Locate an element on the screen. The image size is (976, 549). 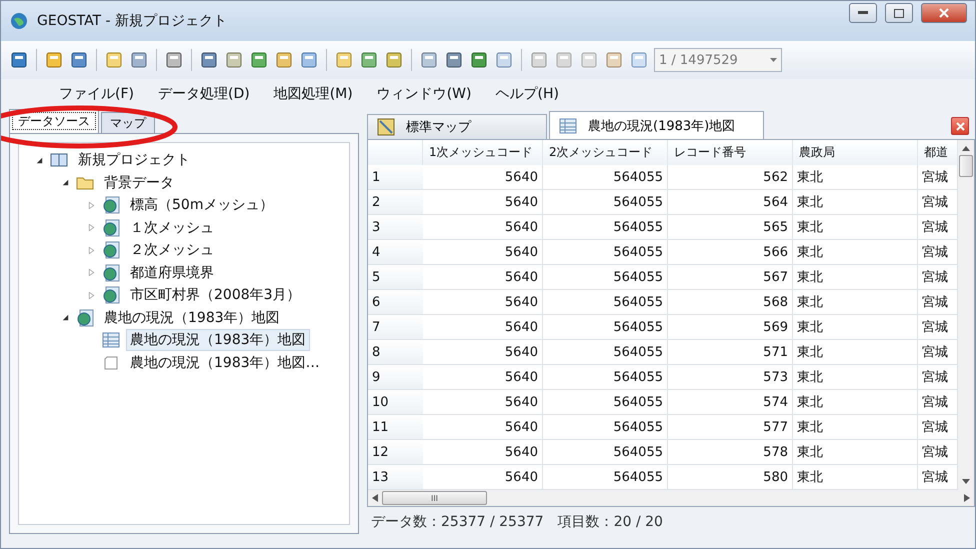
menu-item: 地図処理(M) is located at coordinates (313, 94).